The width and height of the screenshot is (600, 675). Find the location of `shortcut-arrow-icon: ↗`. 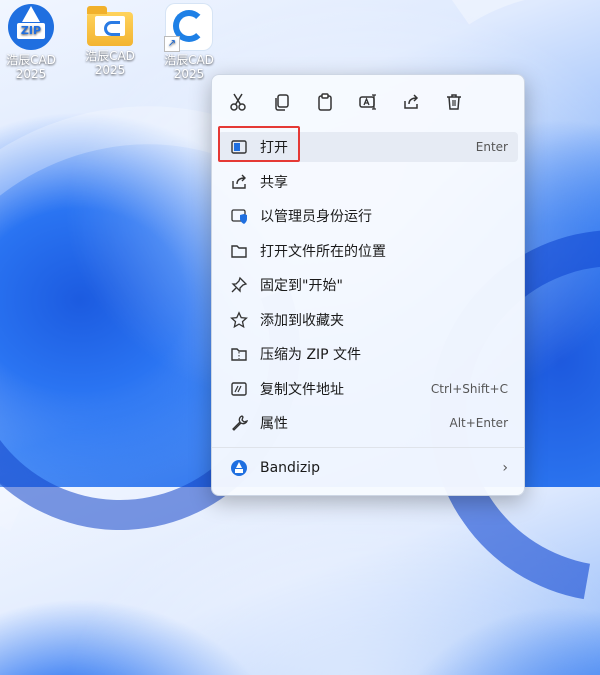

shortcut-arrow-icon: ↗ is located at coordinates (172, 44).